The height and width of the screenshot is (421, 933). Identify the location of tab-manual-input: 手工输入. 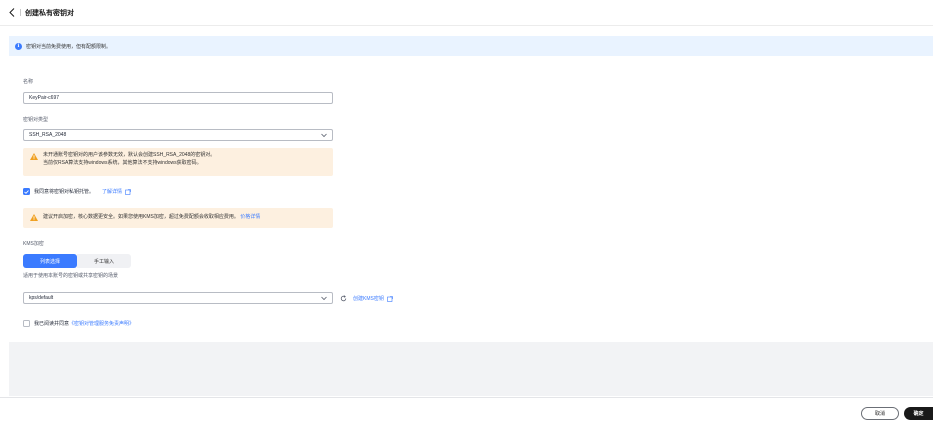
(104, 261).